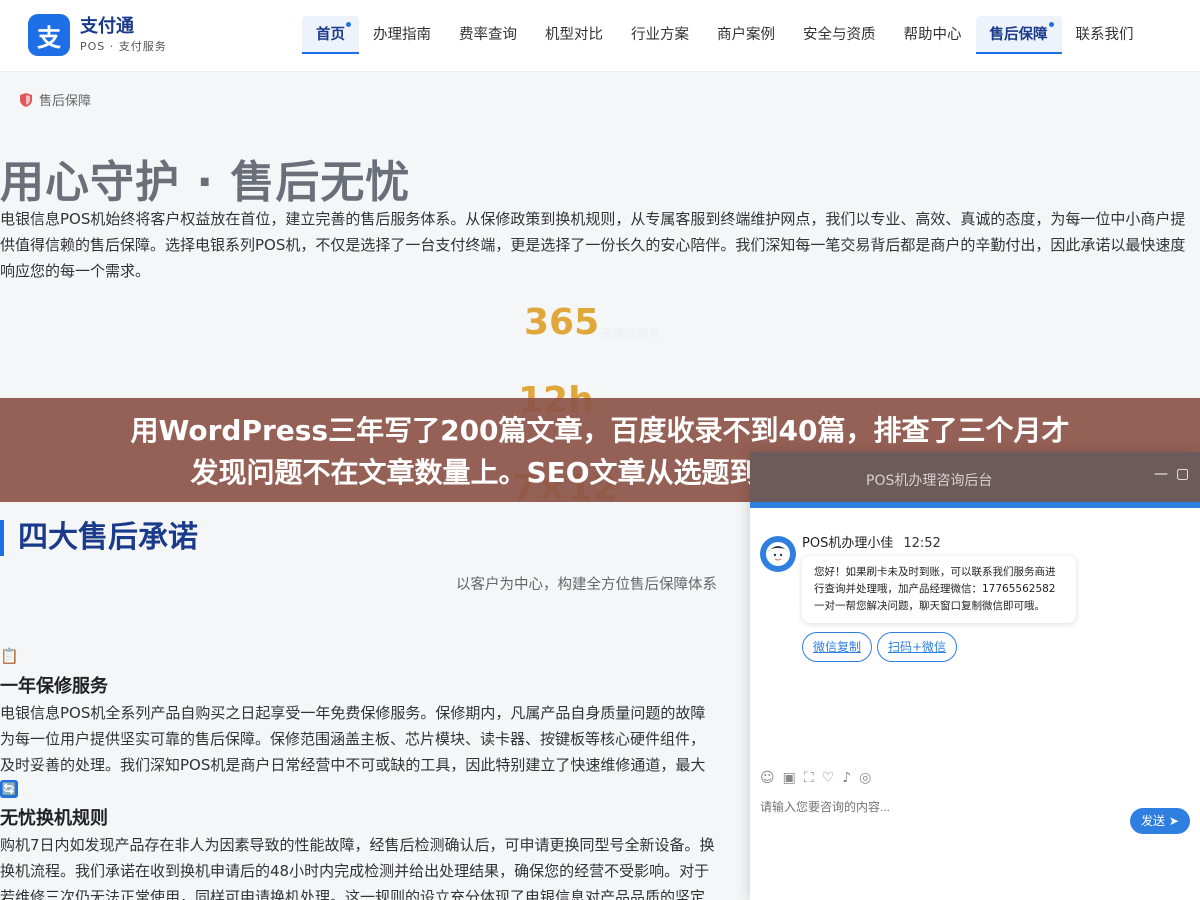 This screenshot has width=1200, height=900. I want to click on nav-label: 办理指南, so click(402, 35).